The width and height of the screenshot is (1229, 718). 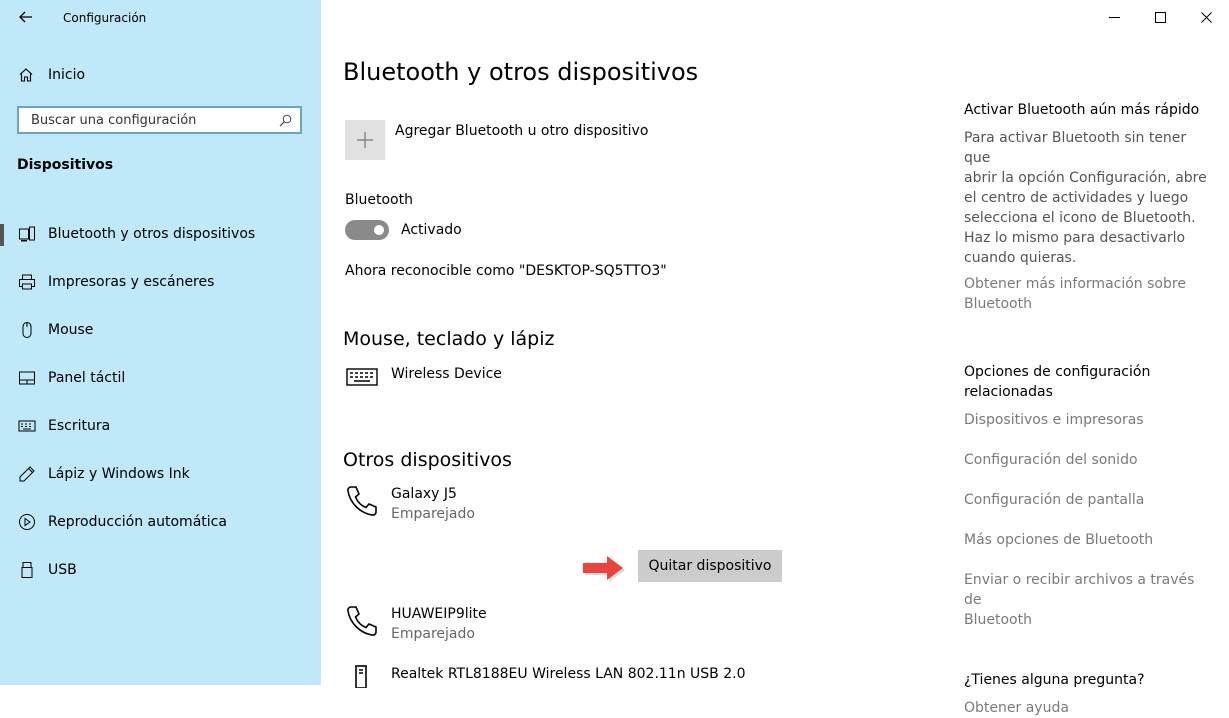 I want to click on minimize-button, so click(x=1114, y=17).